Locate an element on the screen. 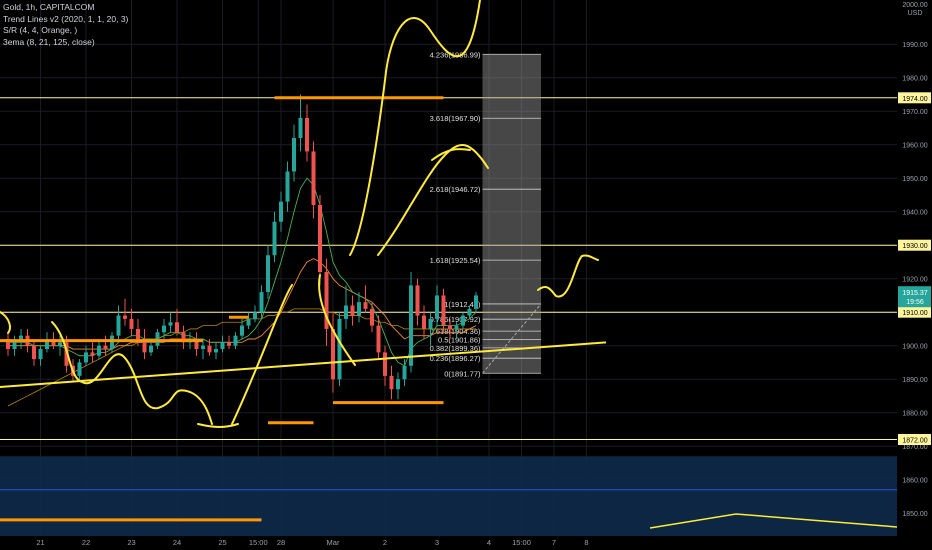  price-tick-label: 1860.00 is located at coordinates (914, 481).